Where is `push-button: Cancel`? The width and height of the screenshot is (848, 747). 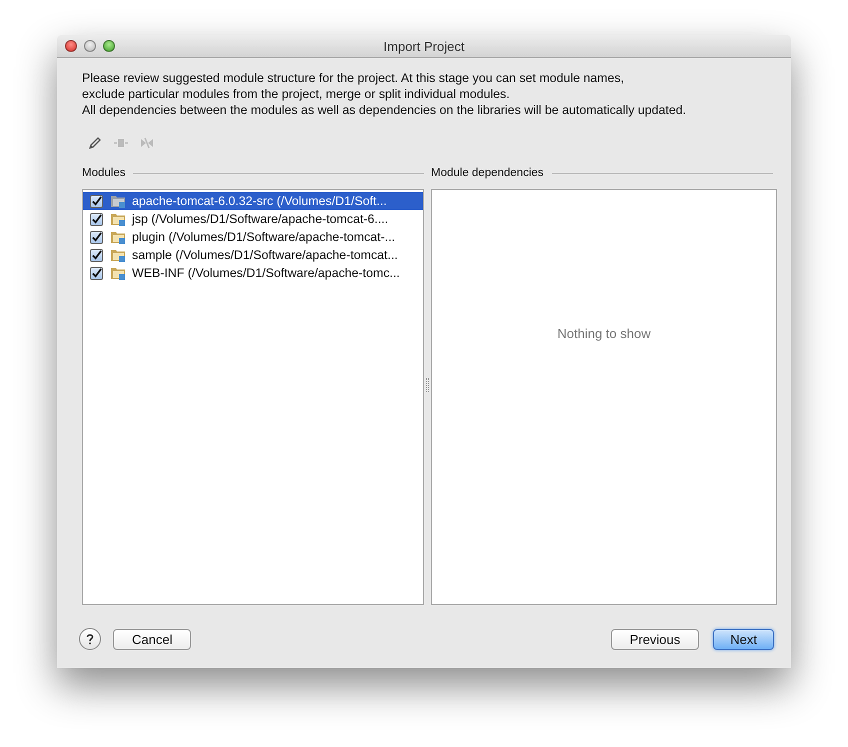
push-button: Cancel is located at coordinates (152, 639).